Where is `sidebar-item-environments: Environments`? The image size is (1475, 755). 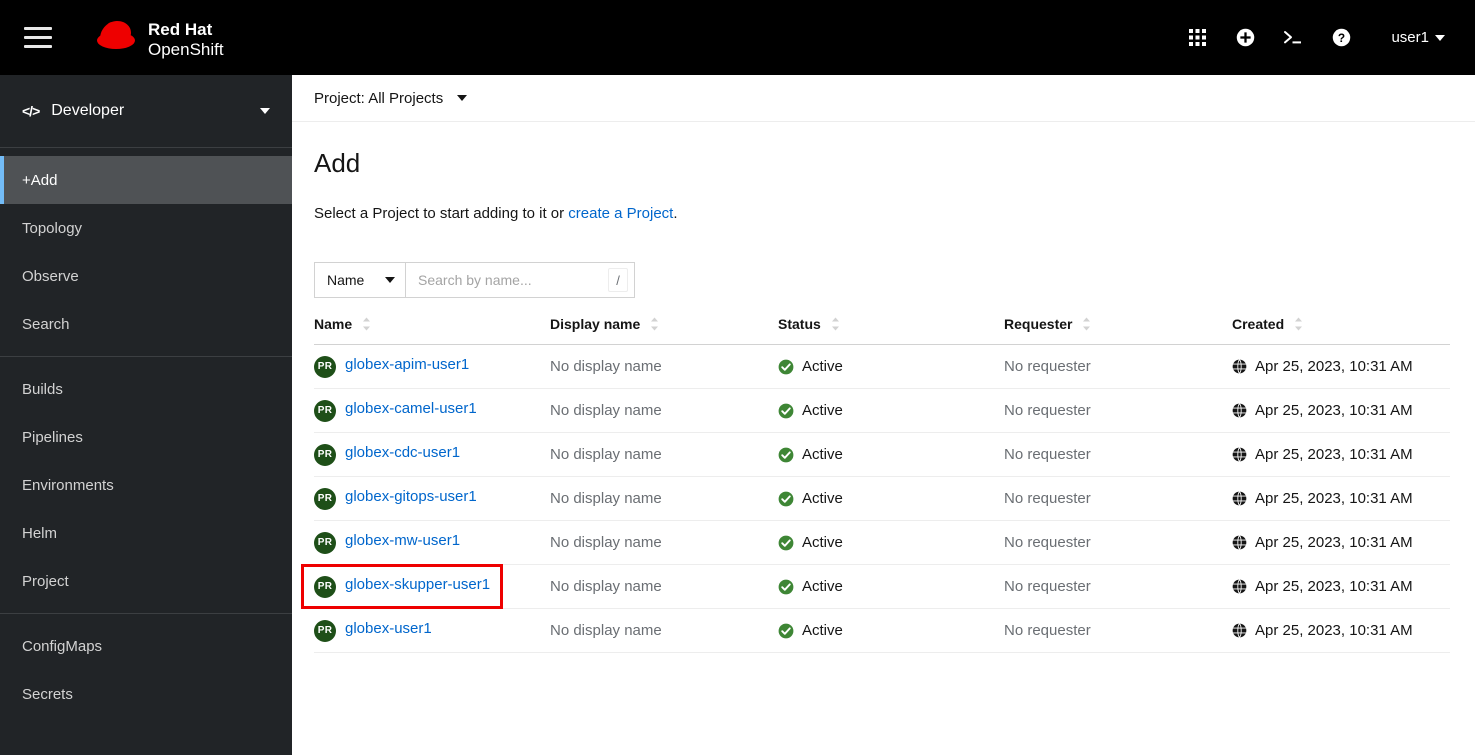
sidebar-item-environments: Environments is located at coordinates (146, 485).